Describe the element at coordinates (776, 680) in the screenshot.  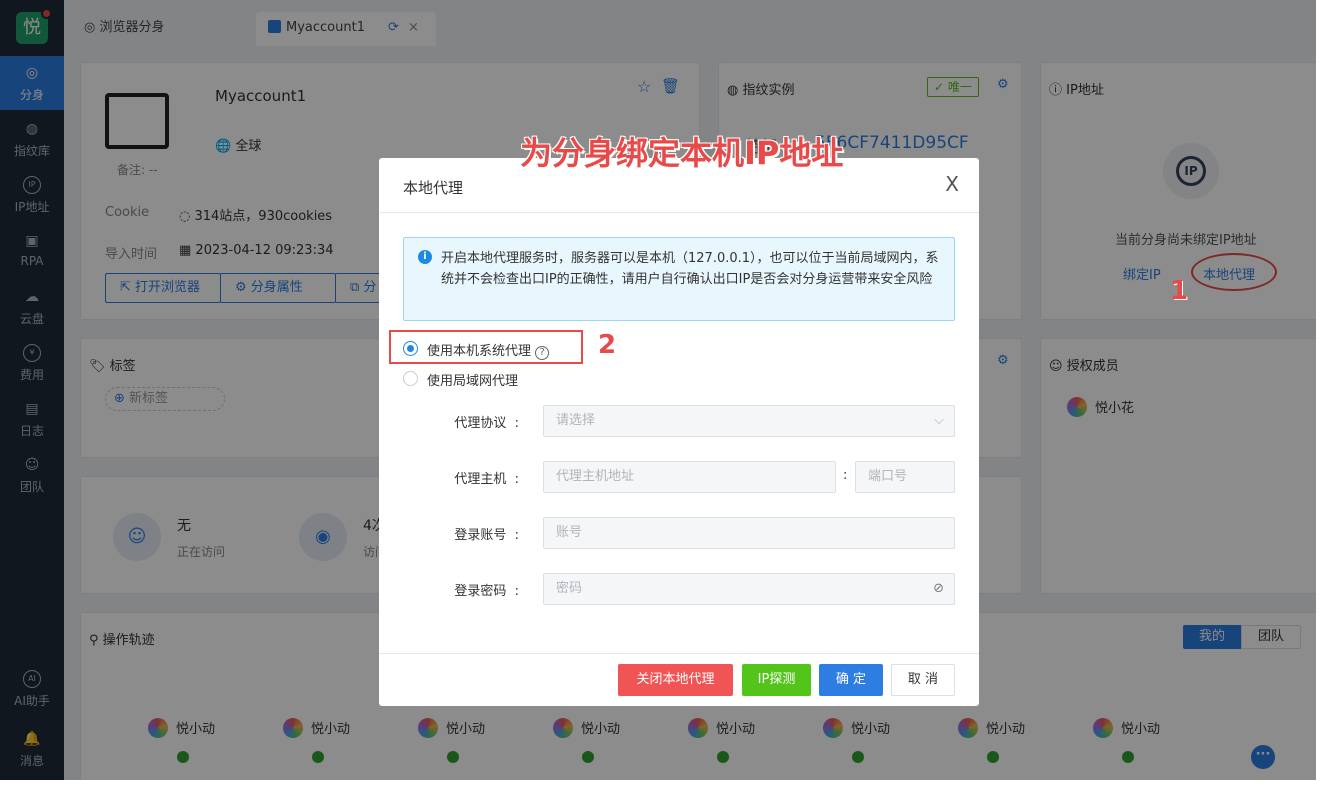
I see `ip-probe-button: IP探测` at that location.